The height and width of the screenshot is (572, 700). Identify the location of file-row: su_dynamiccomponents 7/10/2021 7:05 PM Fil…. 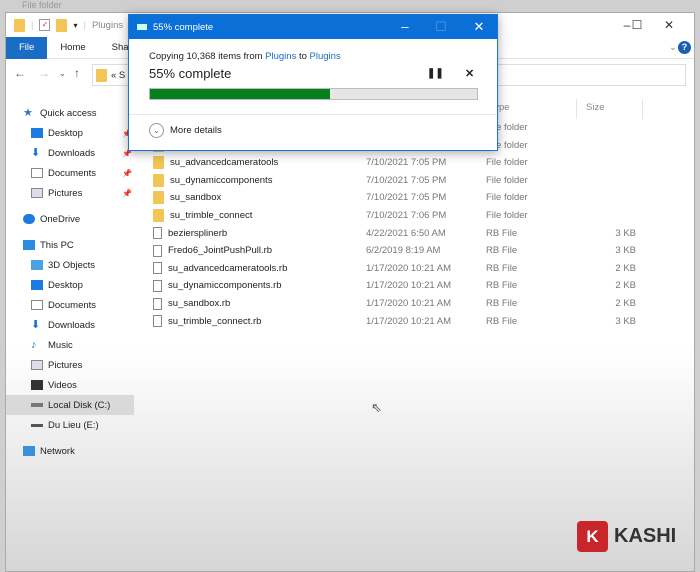
(401, 180).